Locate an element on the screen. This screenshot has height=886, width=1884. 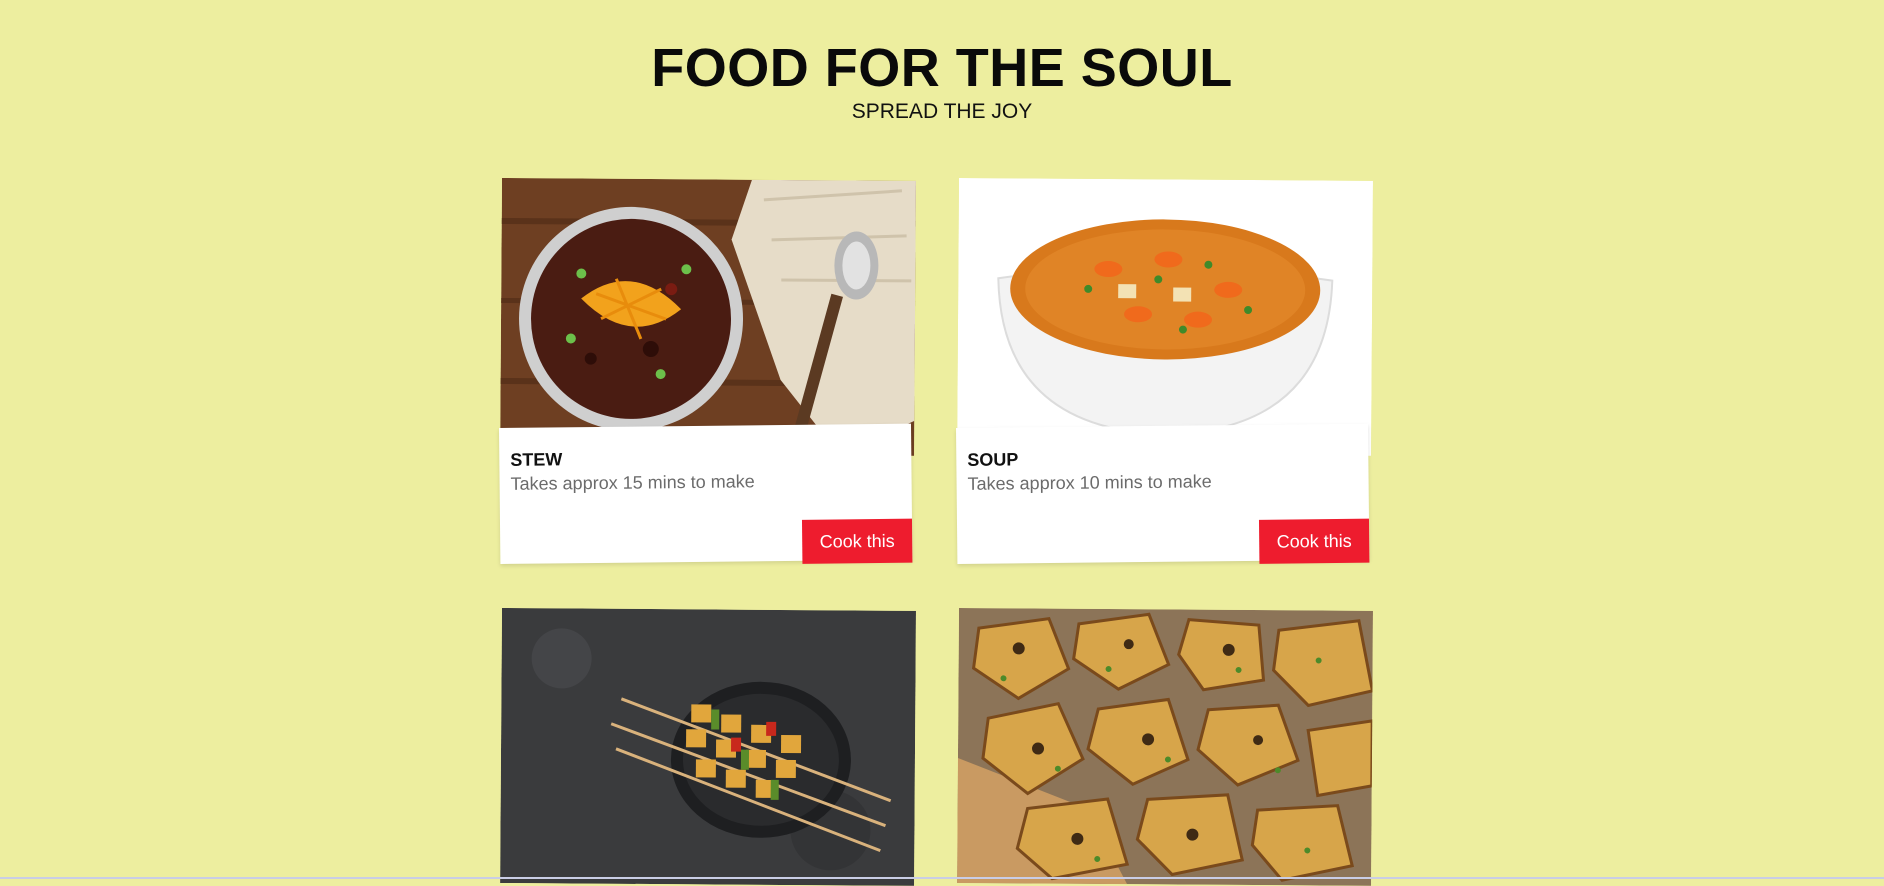
page-header: FOOD FOR THE SOUL SPREAD THE JOY is located at coordinates (942, 80).